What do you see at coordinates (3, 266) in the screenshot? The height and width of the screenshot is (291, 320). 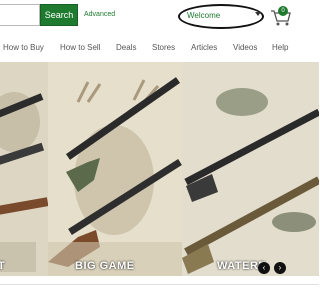 I see `carousel-caption-left: T` at bounding box center [3, 266].